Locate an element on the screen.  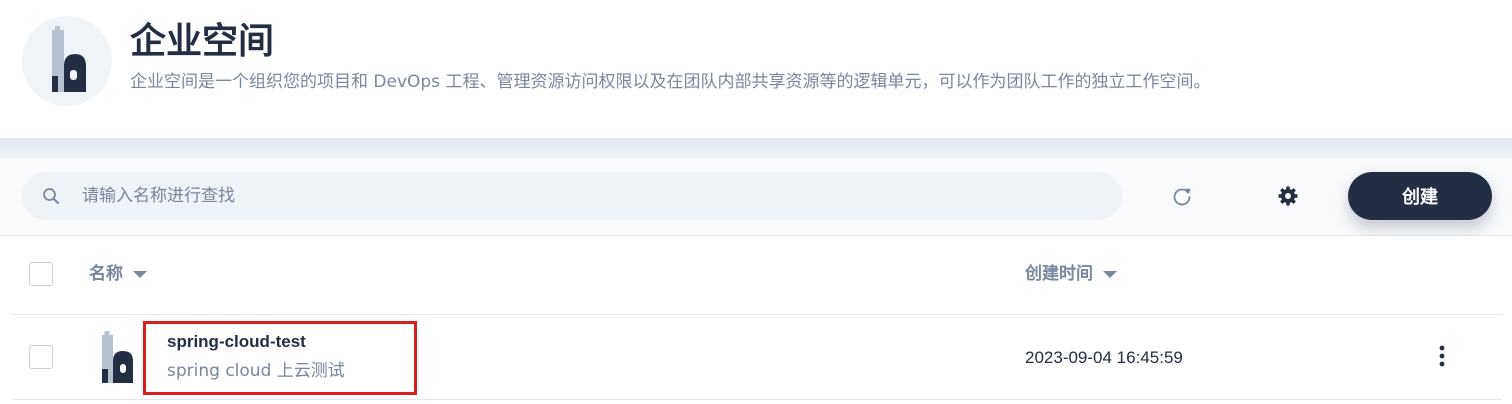
column-header-name: 名称 is located at coordinates (118, 274).